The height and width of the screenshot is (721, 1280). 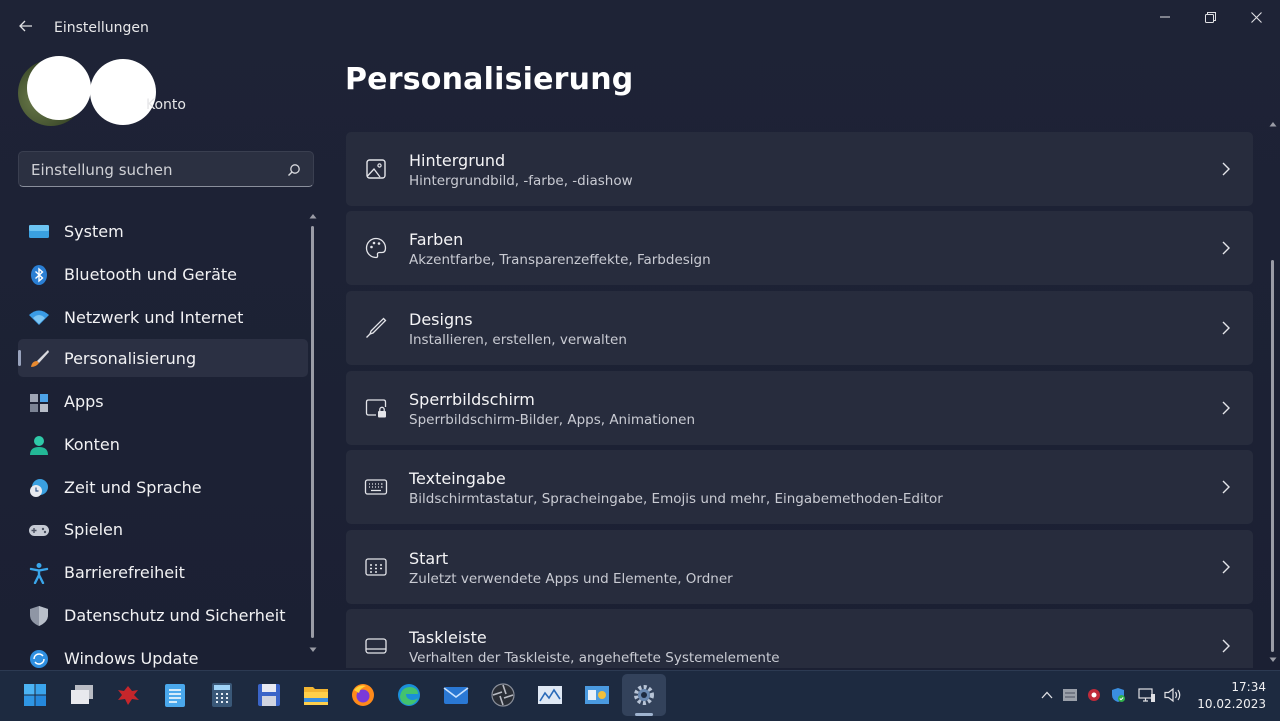 I want to click on task-view-icon, so click(x=82, y=694).